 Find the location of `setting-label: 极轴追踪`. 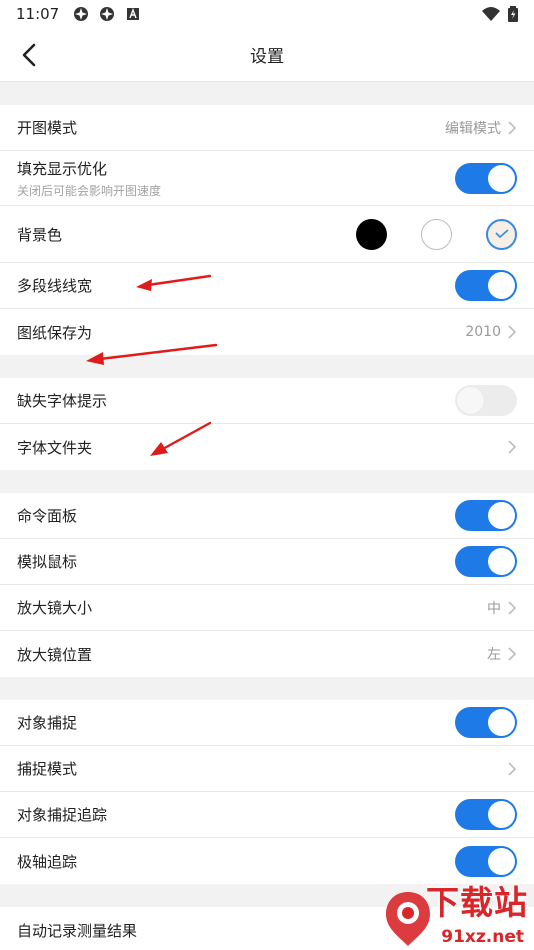

setting-label: 极轴追踪 is located at coordinates (47, 861).